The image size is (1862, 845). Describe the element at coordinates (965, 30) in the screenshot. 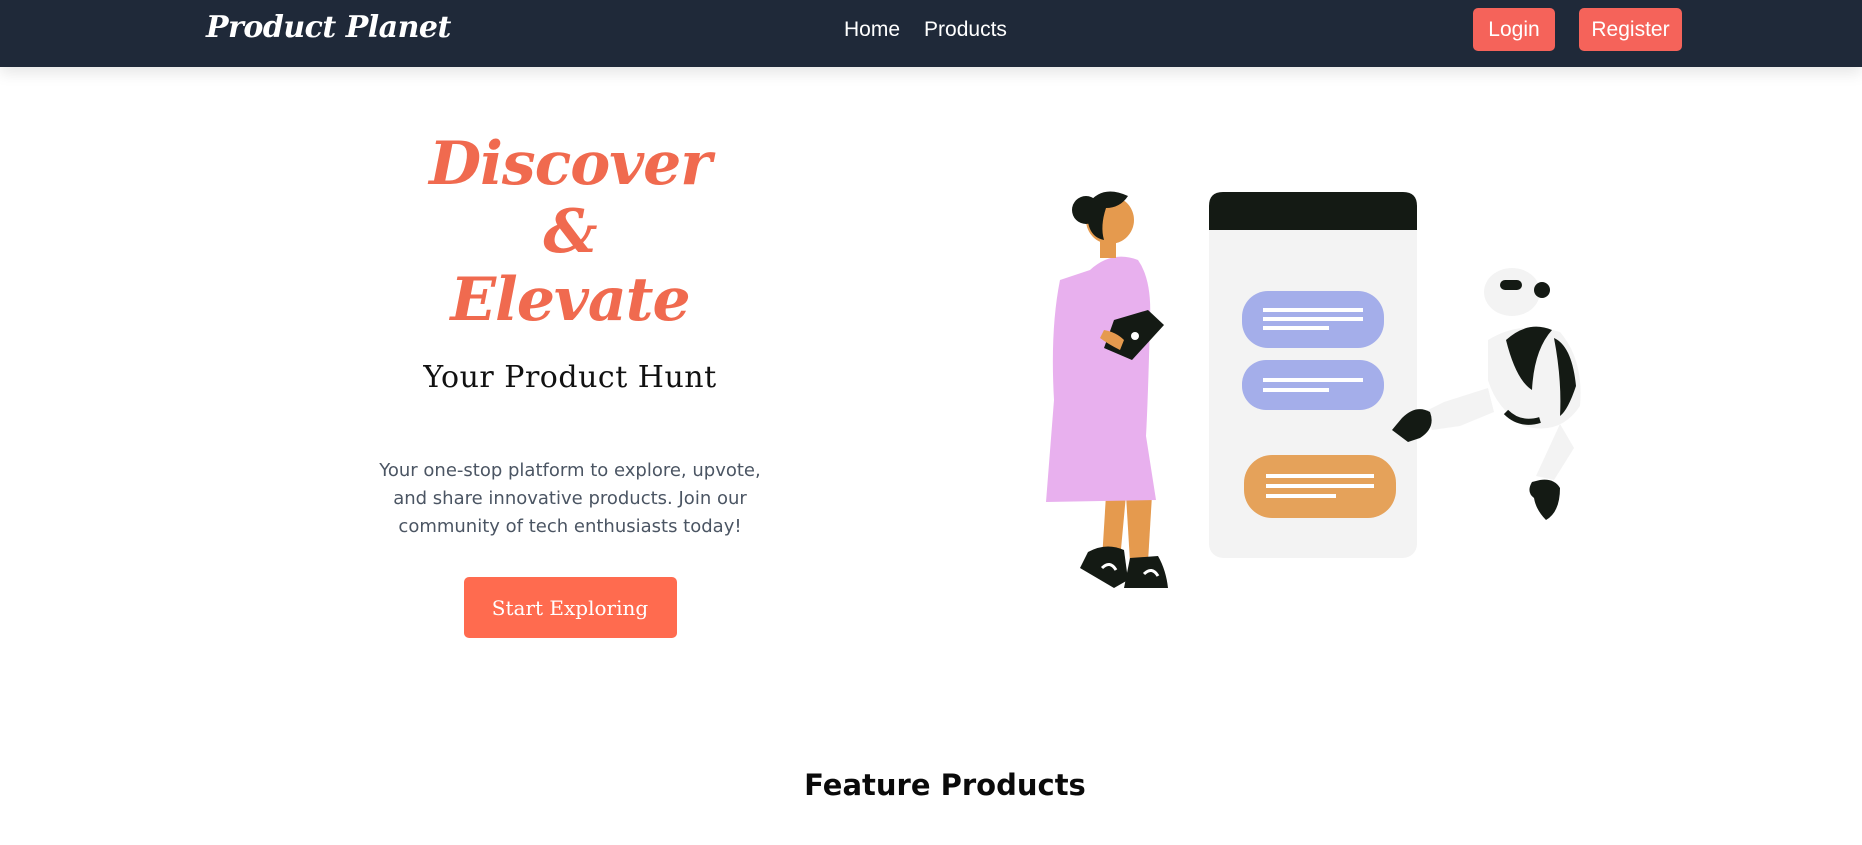

I see `nav-link-products: Products` at that location.